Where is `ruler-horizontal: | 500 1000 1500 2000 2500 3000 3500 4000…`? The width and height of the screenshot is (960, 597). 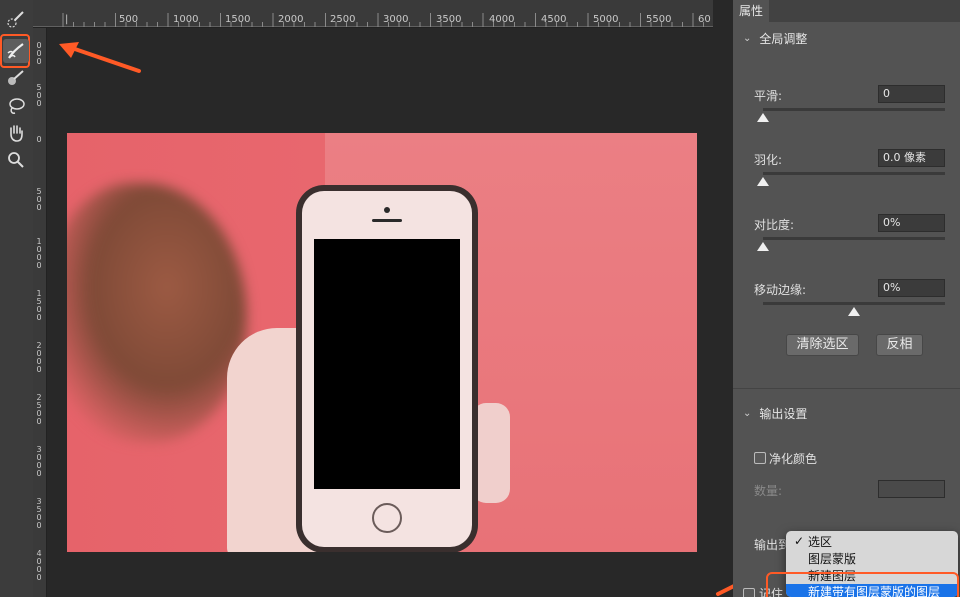 ruler-horizontal: | 500 1000 1500 2000 2500 3000 3500 4000… is located at coordinates (373, 14).